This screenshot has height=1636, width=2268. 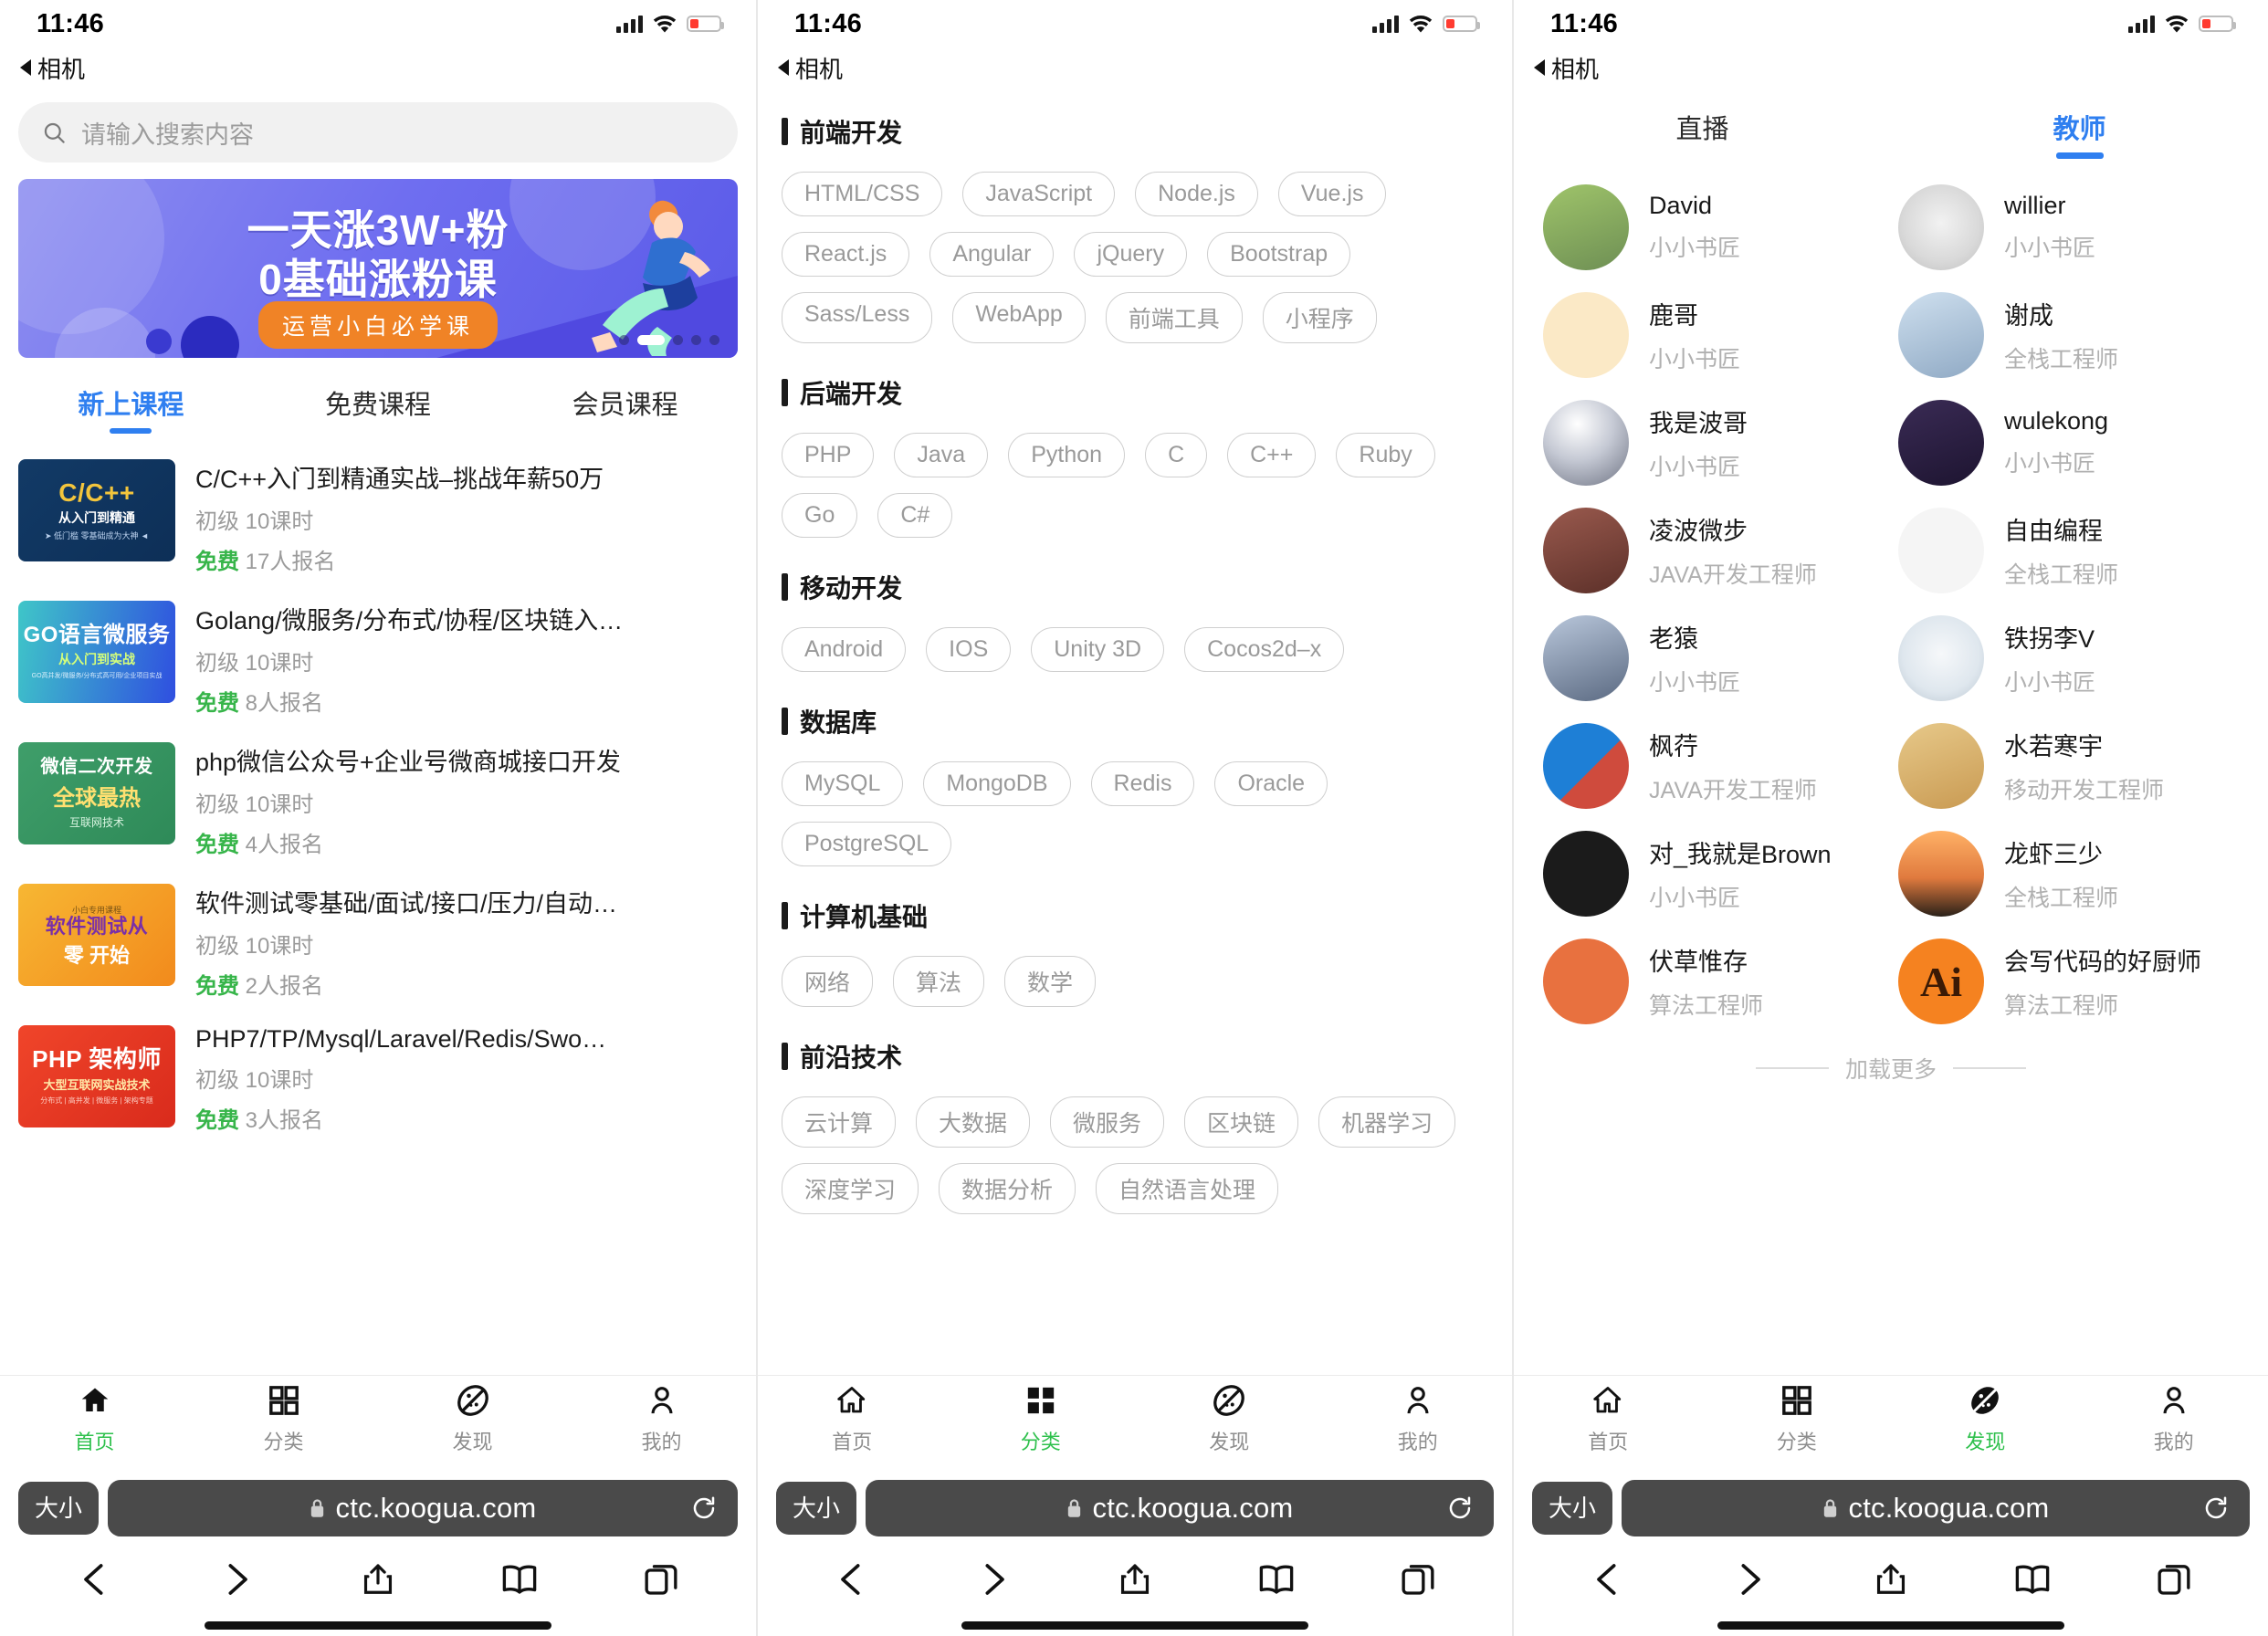 What do you see at coordinates (1107, 1122) in the screenshot?
I see `tag-chip: 微服务` at bounding box center [1107, 1122].